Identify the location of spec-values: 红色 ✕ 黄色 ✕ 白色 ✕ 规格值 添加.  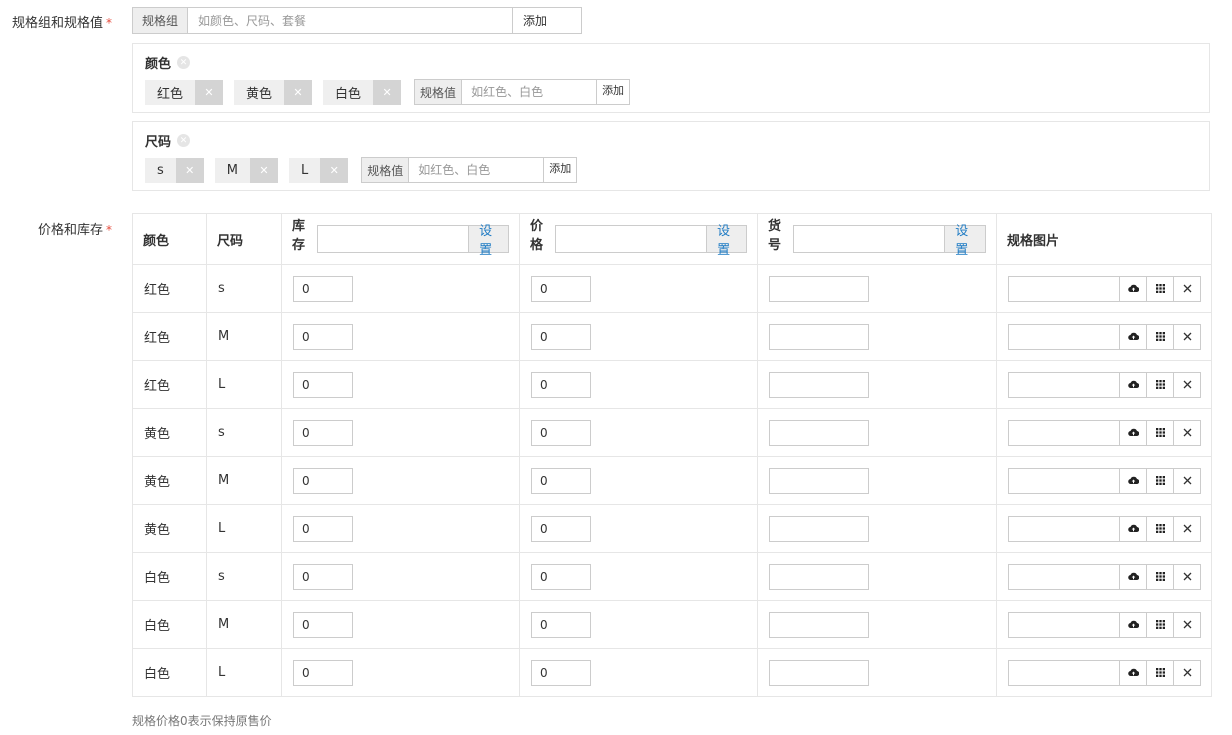
(388, 92).